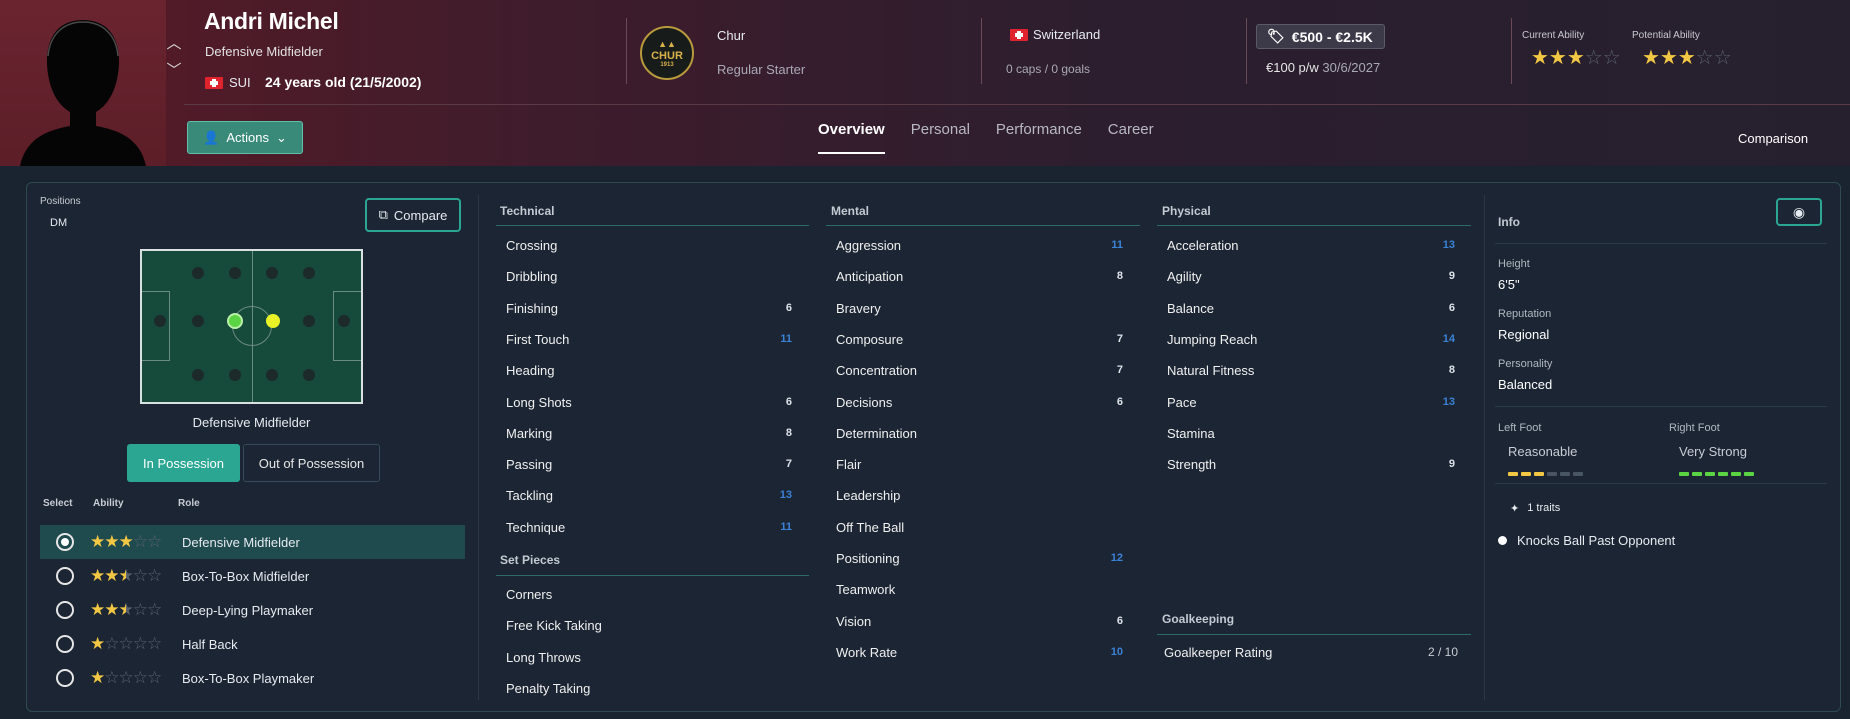 The height and width of the screenshot is (719, 1850). What do you see at coordinates (1116, 651) in the screenshot?
I see `attribute-value: 10` at bounding box center [1116, 651].